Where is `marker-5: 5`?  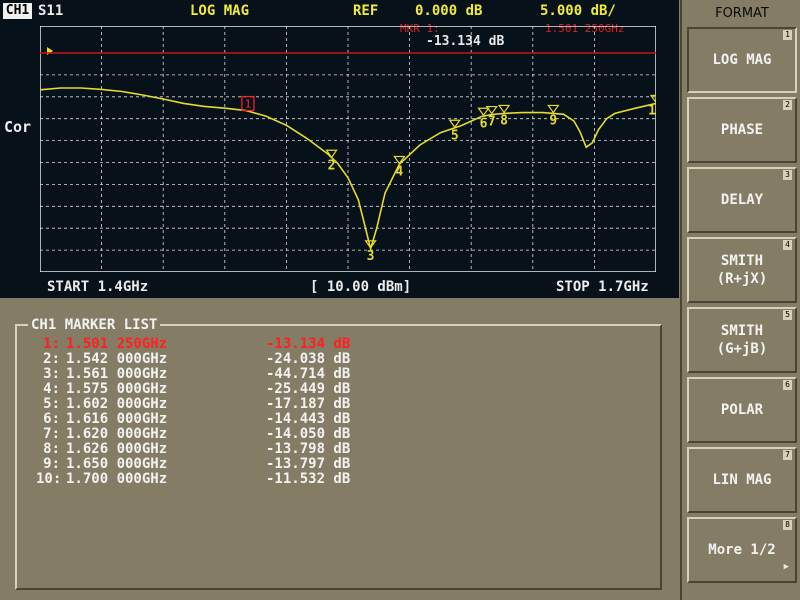
marker-5: 5 is located at coordinates (454, 131).